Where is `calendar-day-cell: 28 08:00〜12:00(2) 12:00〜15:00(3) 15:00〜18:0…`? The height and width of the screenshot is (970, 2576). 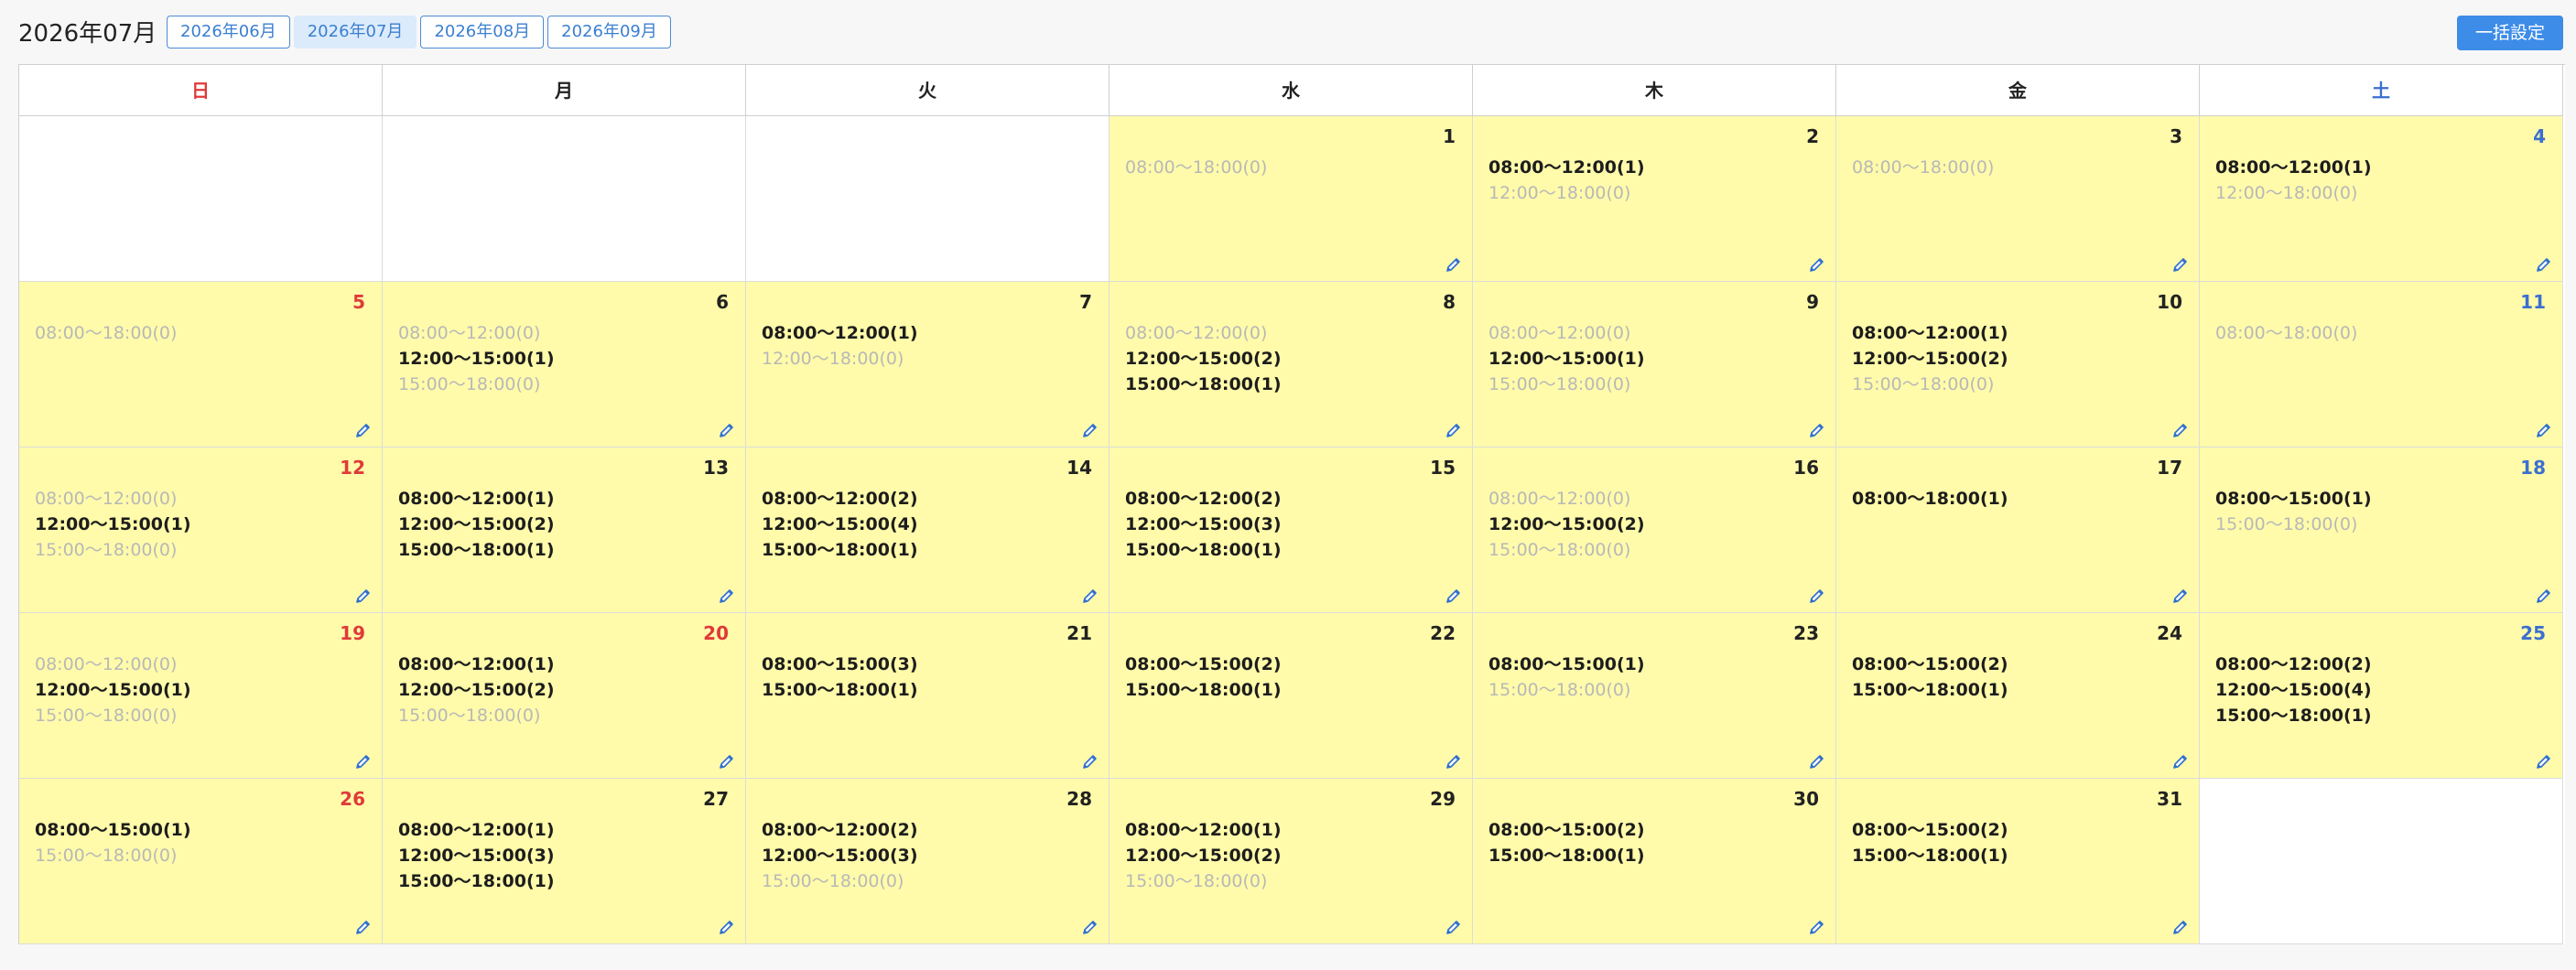
calendar-day-cell: 28 08:00〜12:00(2) 12:00〜15:00(3) 15:00〜18:0… is located at coordinates (928, 861).